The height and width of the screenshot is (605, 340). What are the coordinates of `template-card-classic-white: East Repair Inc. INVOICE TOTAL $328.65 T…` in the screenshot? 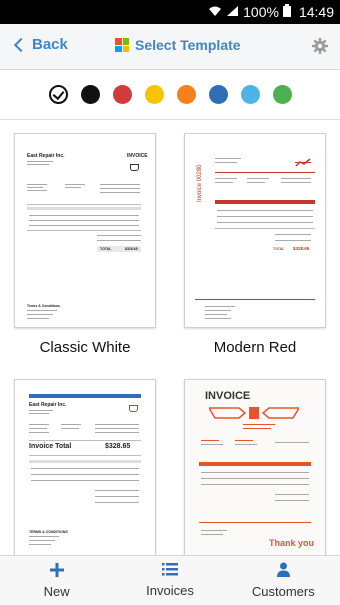 It's located at (85, 230).